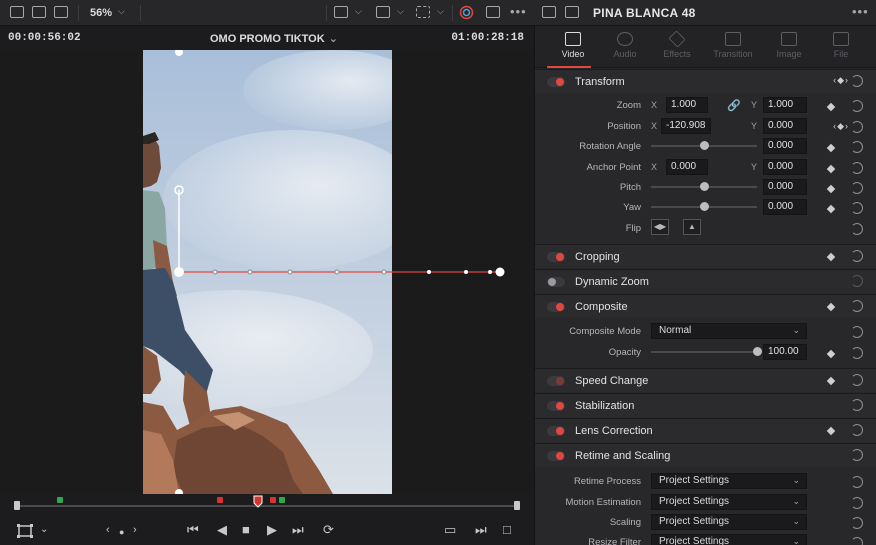 Image resolution: width=876 pixels, height=545 pixels. Describe the element at coordinates (507, 530) in the screenshot. I see `viewer-mode-icon: □` at that location.